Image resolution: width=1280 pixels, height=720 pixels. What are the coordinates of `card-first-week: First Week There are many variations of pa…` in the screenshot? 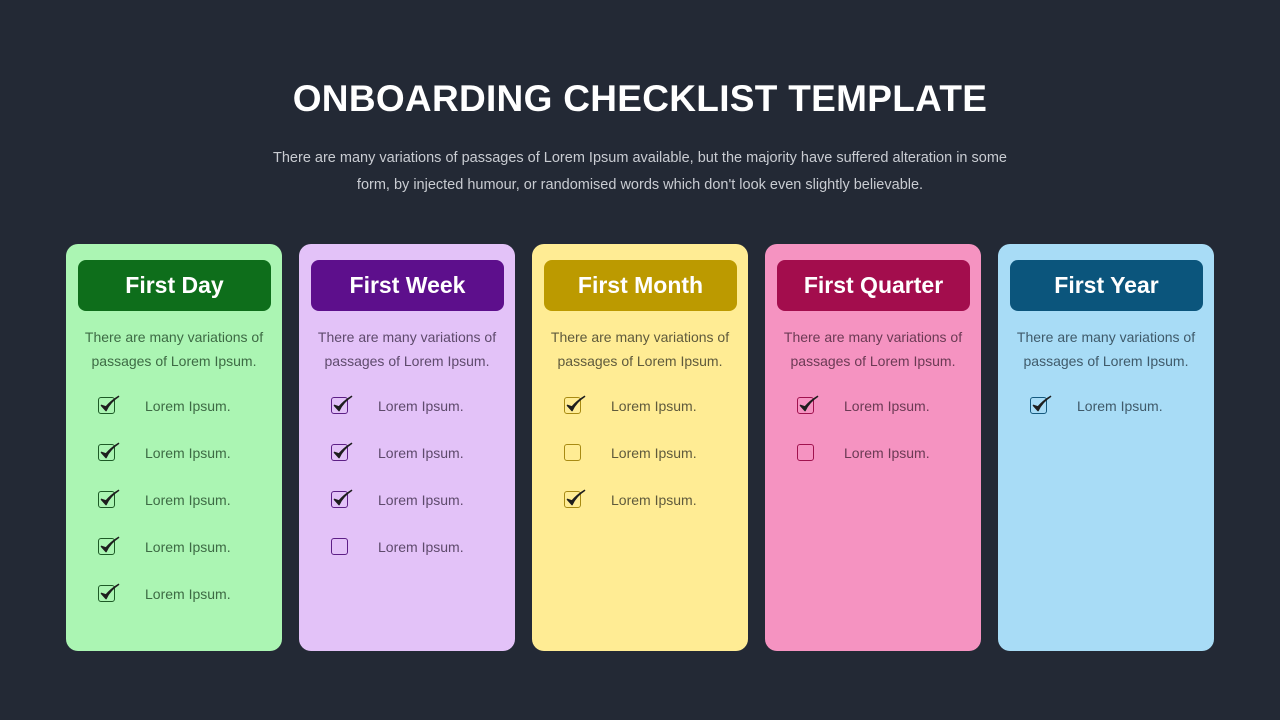 It's located at (407, 447).